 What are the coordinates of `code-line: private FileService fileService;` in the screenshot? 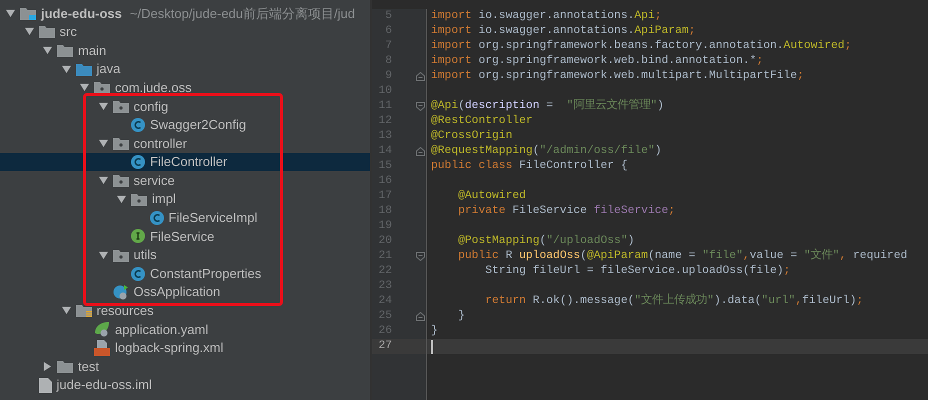 It's located at (566, 211).